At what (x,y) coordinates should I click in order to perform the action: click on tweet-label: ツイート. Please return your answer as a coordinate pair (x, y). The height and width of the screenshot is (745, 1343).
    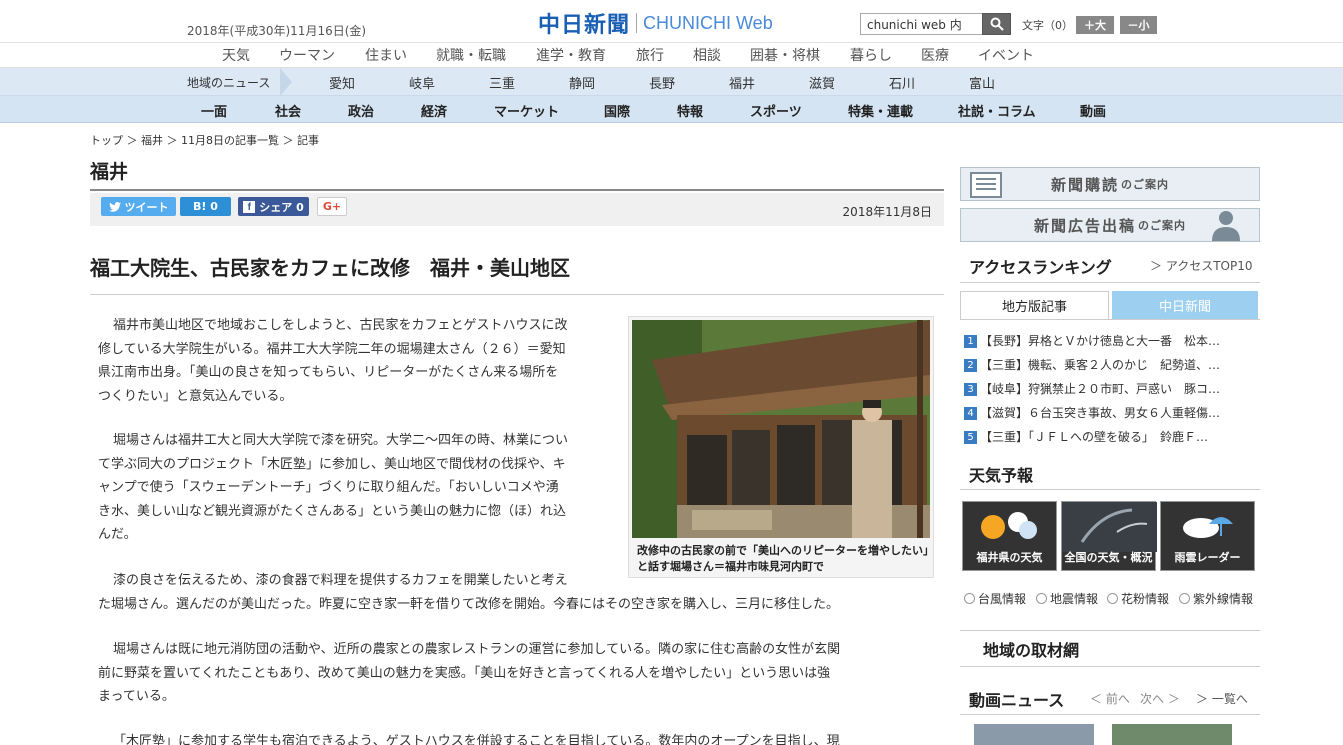
    Looking at the image, I should click on (146, 207).